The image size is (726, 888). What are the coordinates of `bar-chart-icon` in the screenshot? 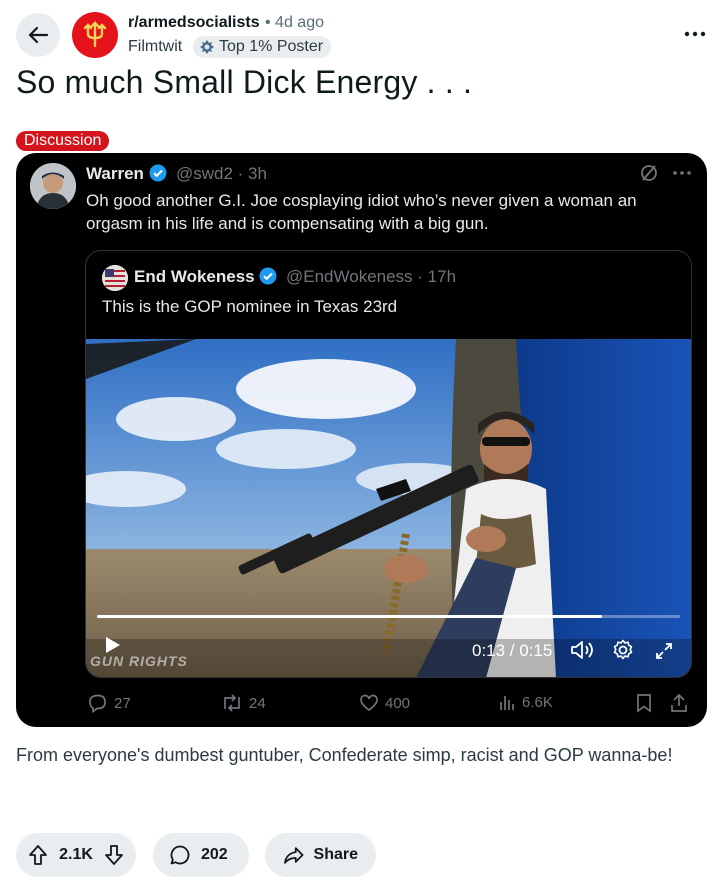 It's located at (507, 703).